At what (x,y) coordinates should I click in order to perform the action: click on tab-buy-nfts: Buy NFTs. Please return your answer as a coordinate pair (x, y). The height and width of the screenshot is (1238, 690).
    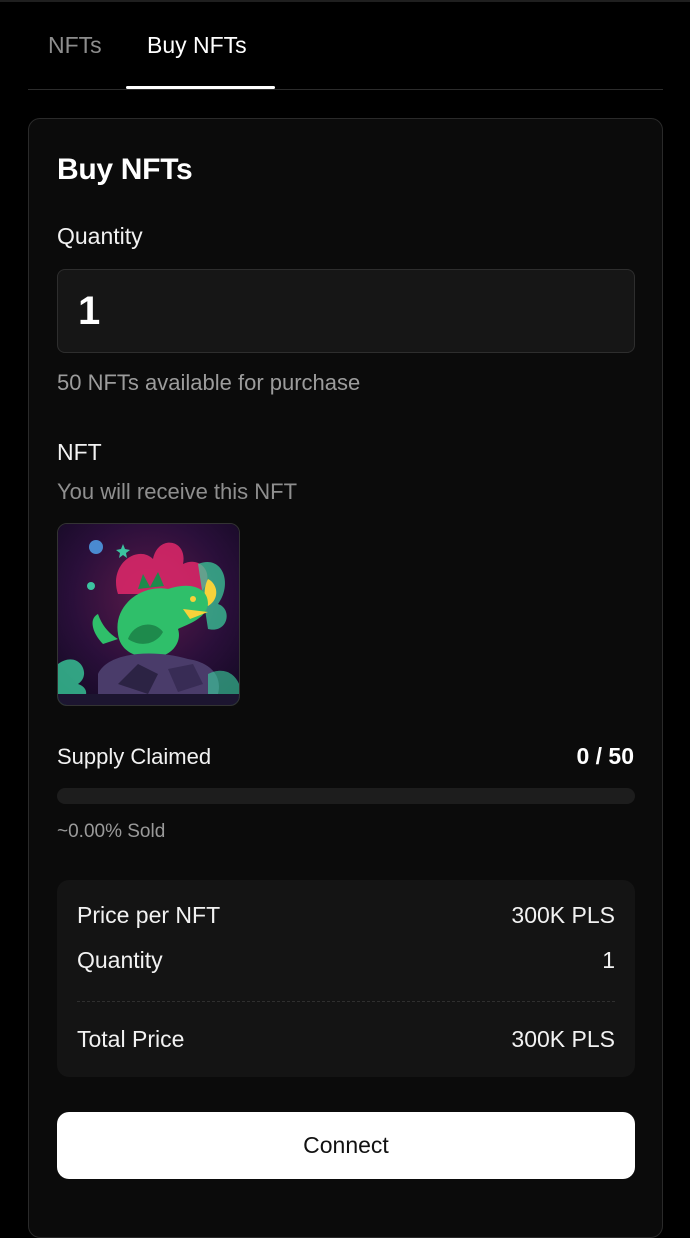
    Looking at the image, I should click on (197, 60).